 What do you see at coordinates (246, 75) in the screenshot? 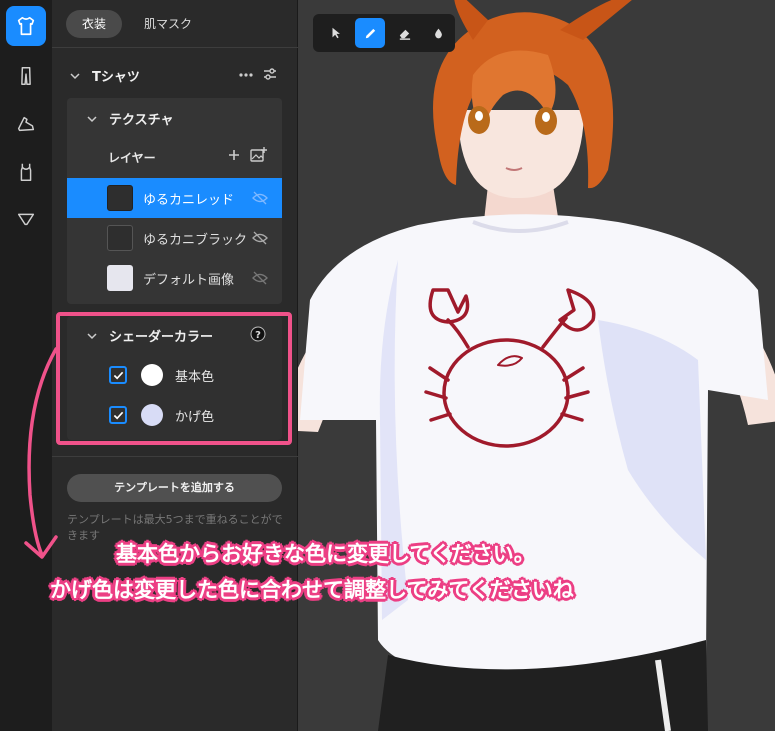
I see `more-icon` at bounding box center [246, 75].